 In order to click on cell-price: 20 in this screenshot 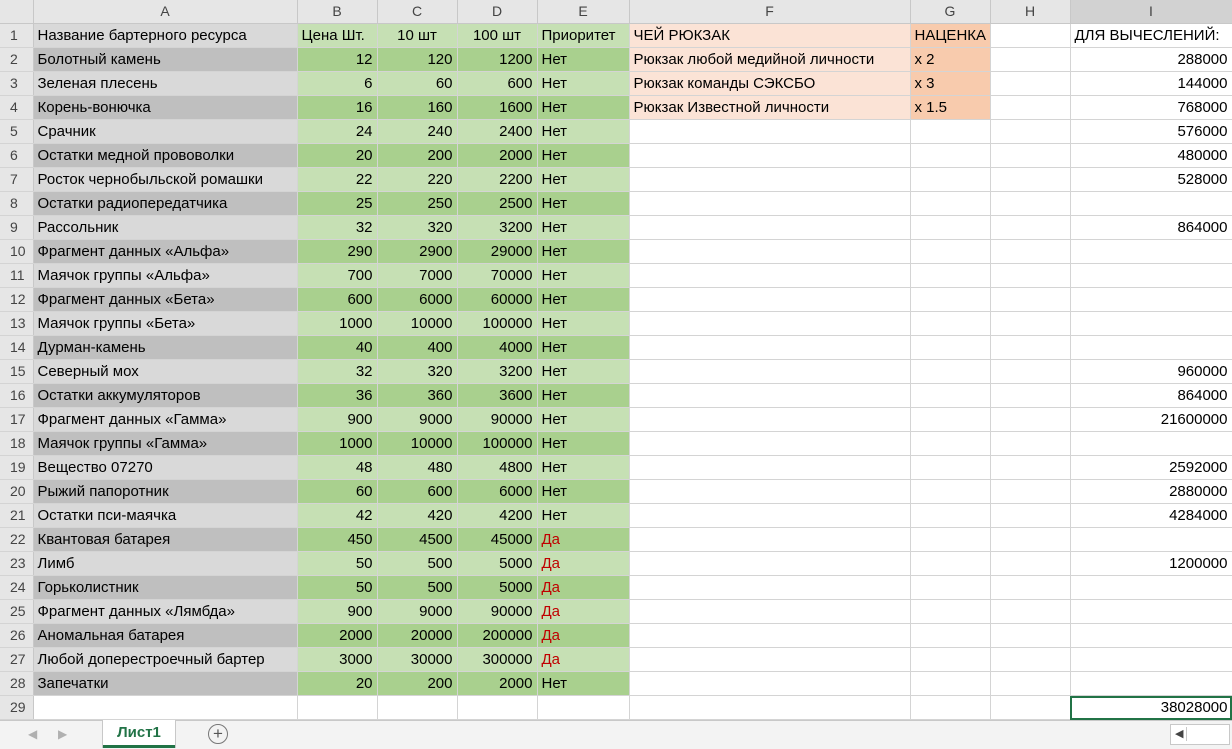, I will do `click(337, 683)`.